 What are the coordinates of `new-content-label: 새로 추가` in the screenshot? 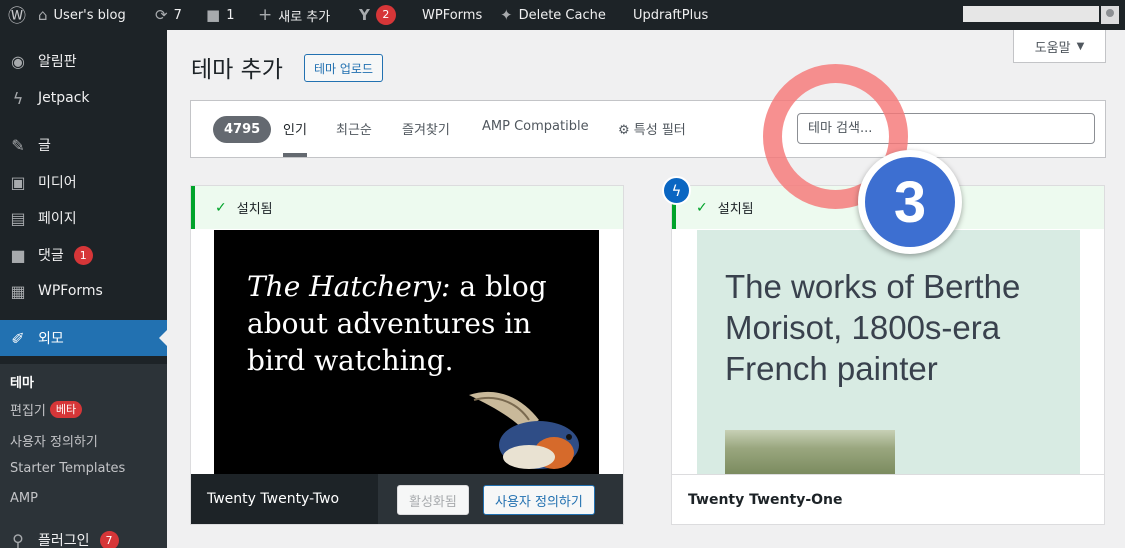 It's located at (304, 17).